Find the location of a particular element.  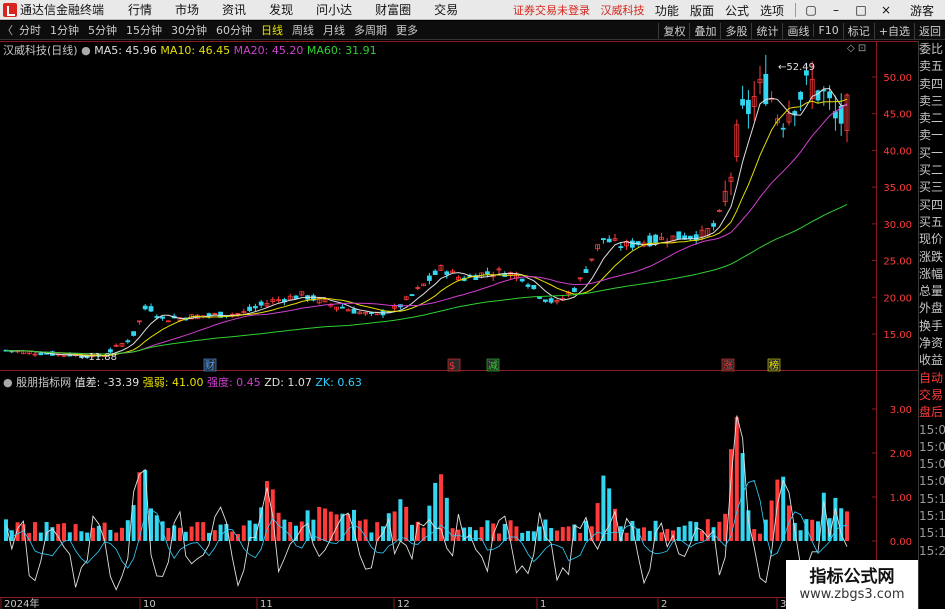

side-item: 卖四 is located at coordinates (932, 84).